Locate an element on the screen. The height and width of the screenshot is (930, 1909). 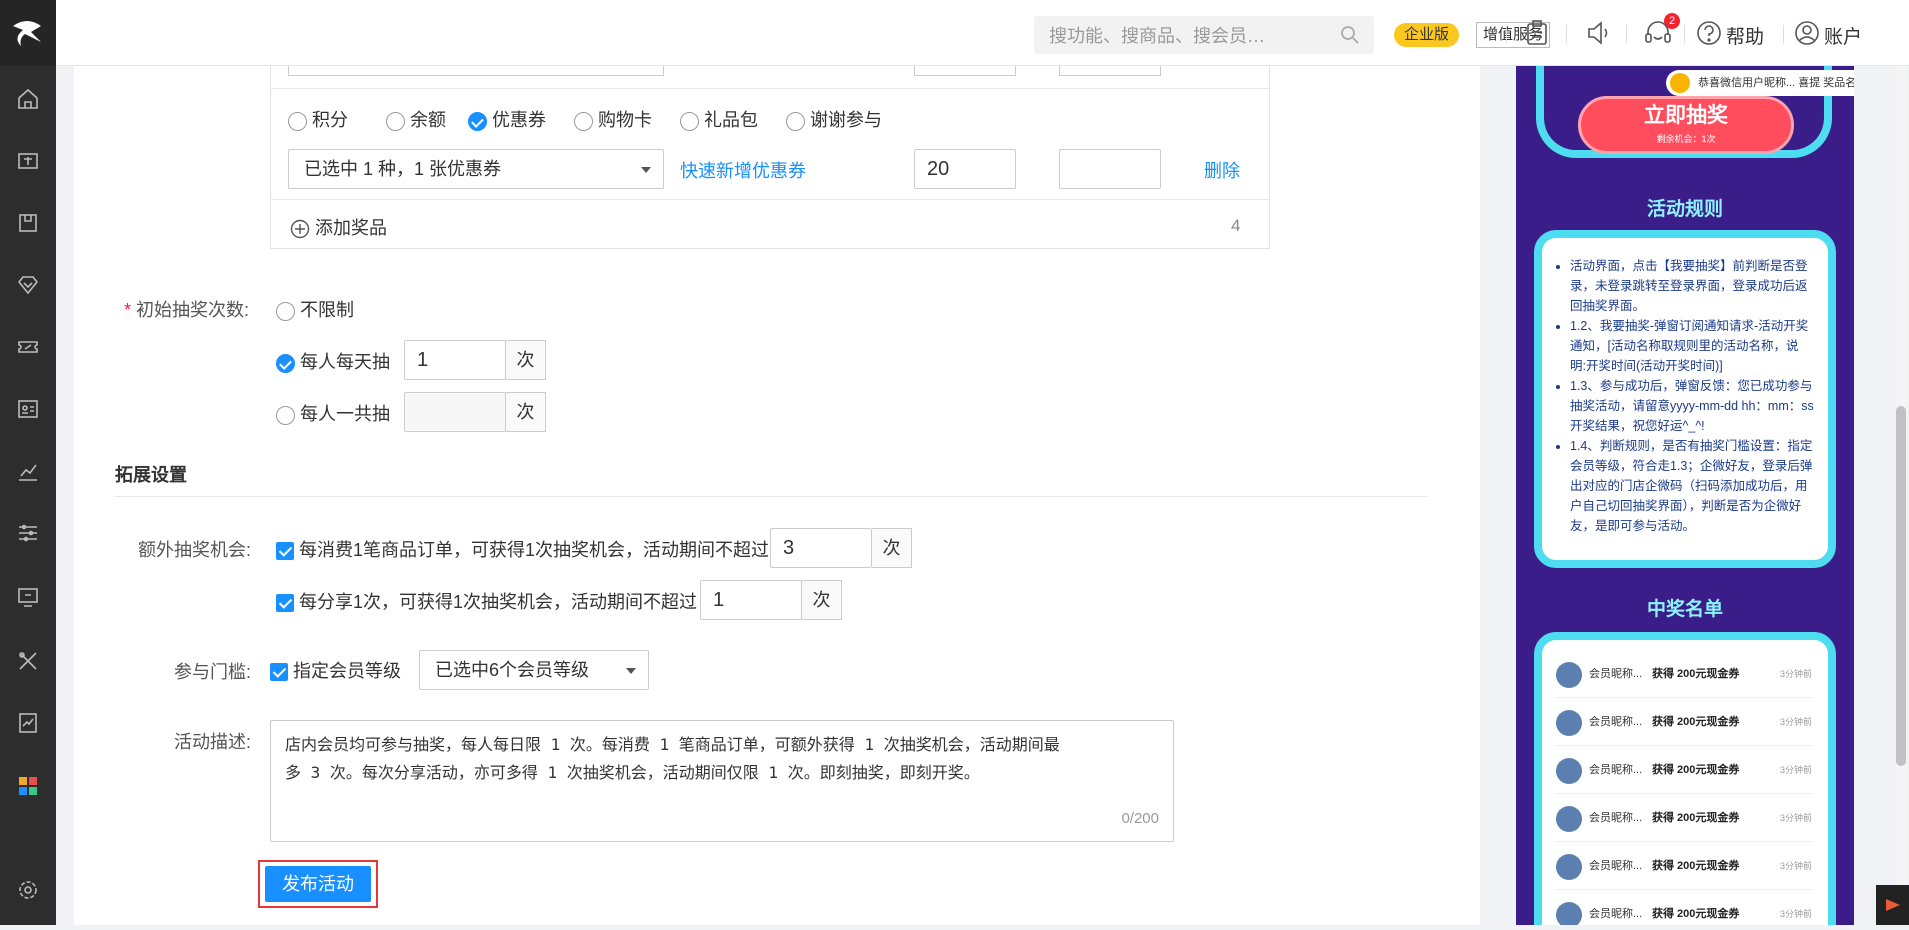
initial-draws-label: * 初始抽奖次数: is located at coordinates (187, 310).